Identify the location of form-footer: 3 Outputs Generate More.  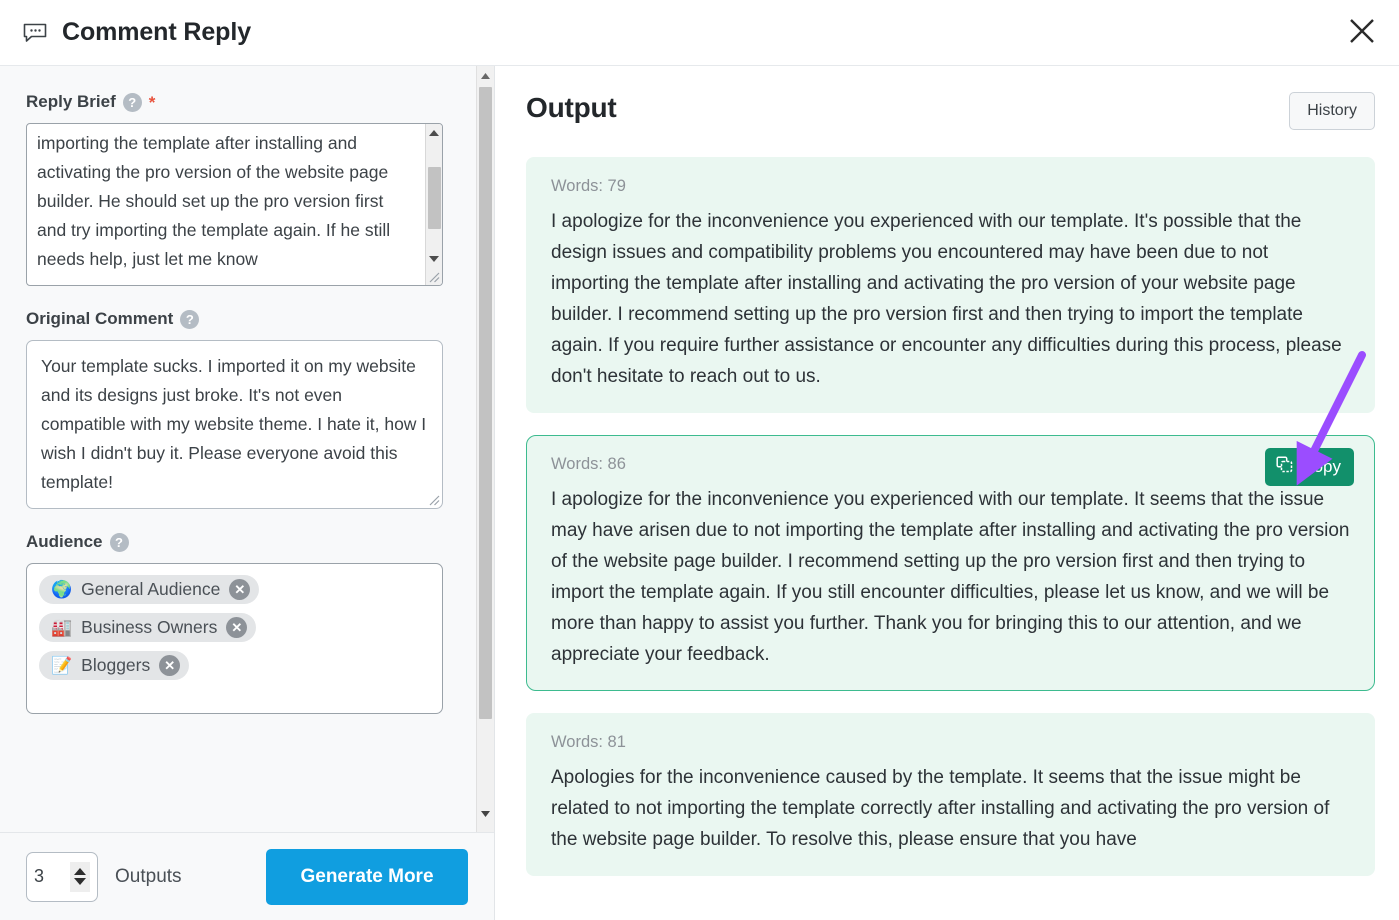
(247, 876).